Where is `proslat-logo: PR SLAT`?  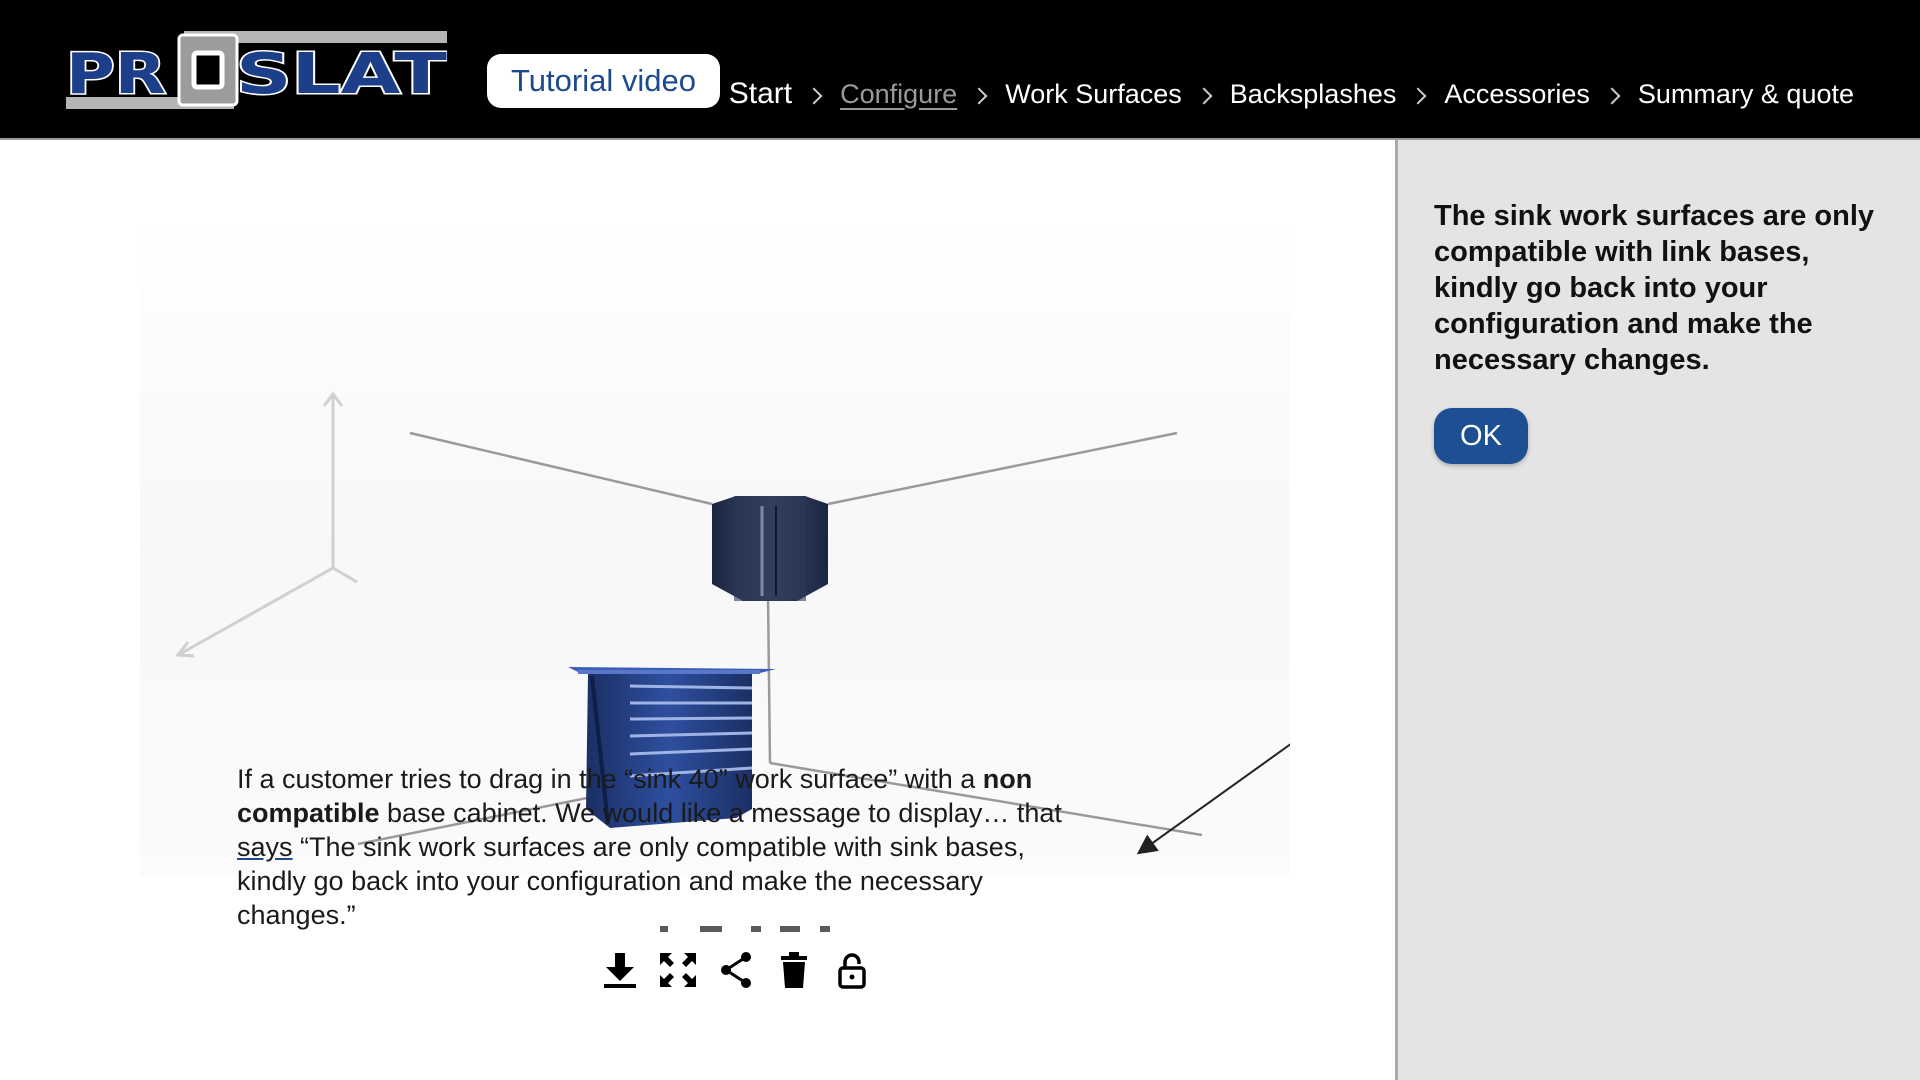 proslat-logo: PR SLAT is located at coordinates (256, 70).